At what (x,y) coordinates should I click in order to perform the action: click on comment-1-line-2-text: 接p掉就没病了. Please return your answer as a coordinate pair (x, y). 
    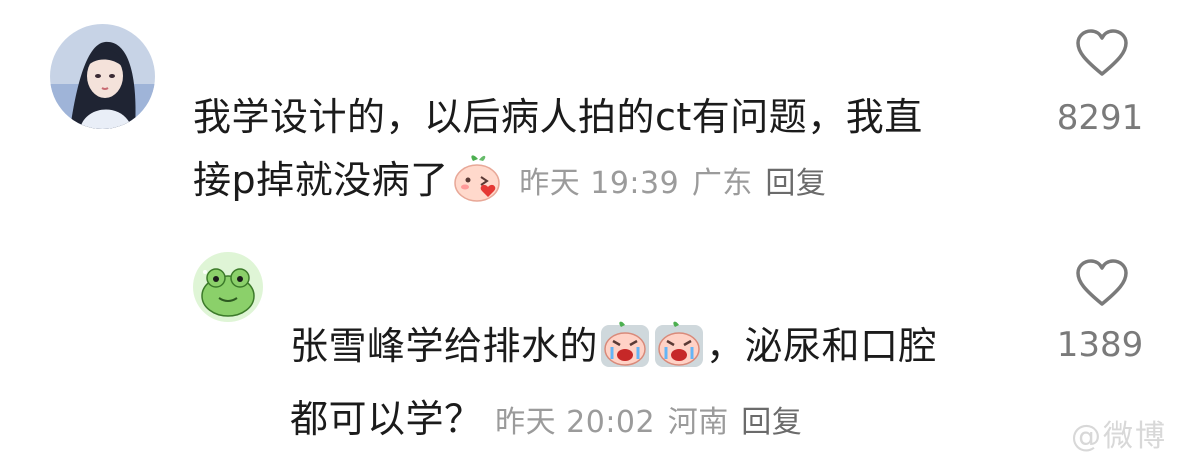
    Looking at the image, I should click on (321, 180).